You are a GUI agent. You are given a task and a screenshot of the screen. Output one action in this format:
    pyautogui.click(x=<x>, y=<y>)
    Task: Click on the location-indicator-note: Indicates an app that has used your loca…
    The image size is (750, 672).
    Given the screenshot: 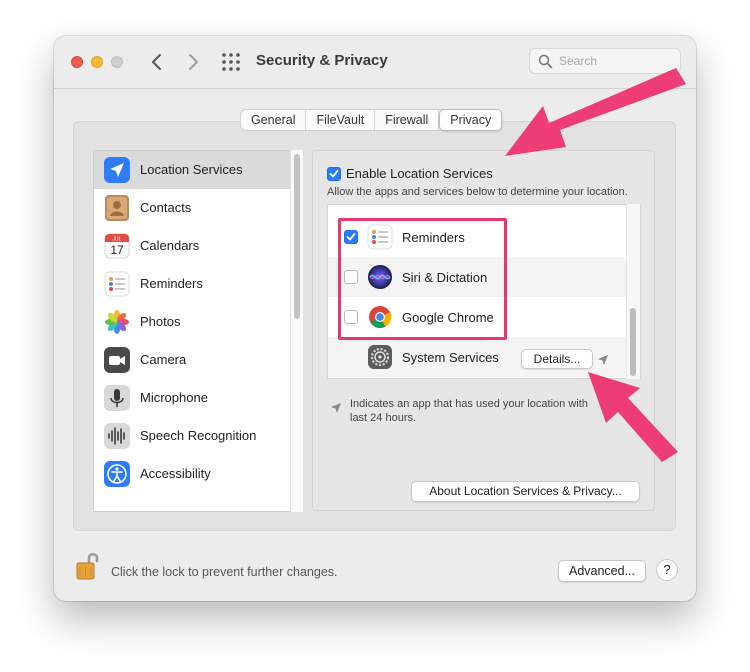 What is the action you would take?
    pyautogui.click(x=480, y=411)
    